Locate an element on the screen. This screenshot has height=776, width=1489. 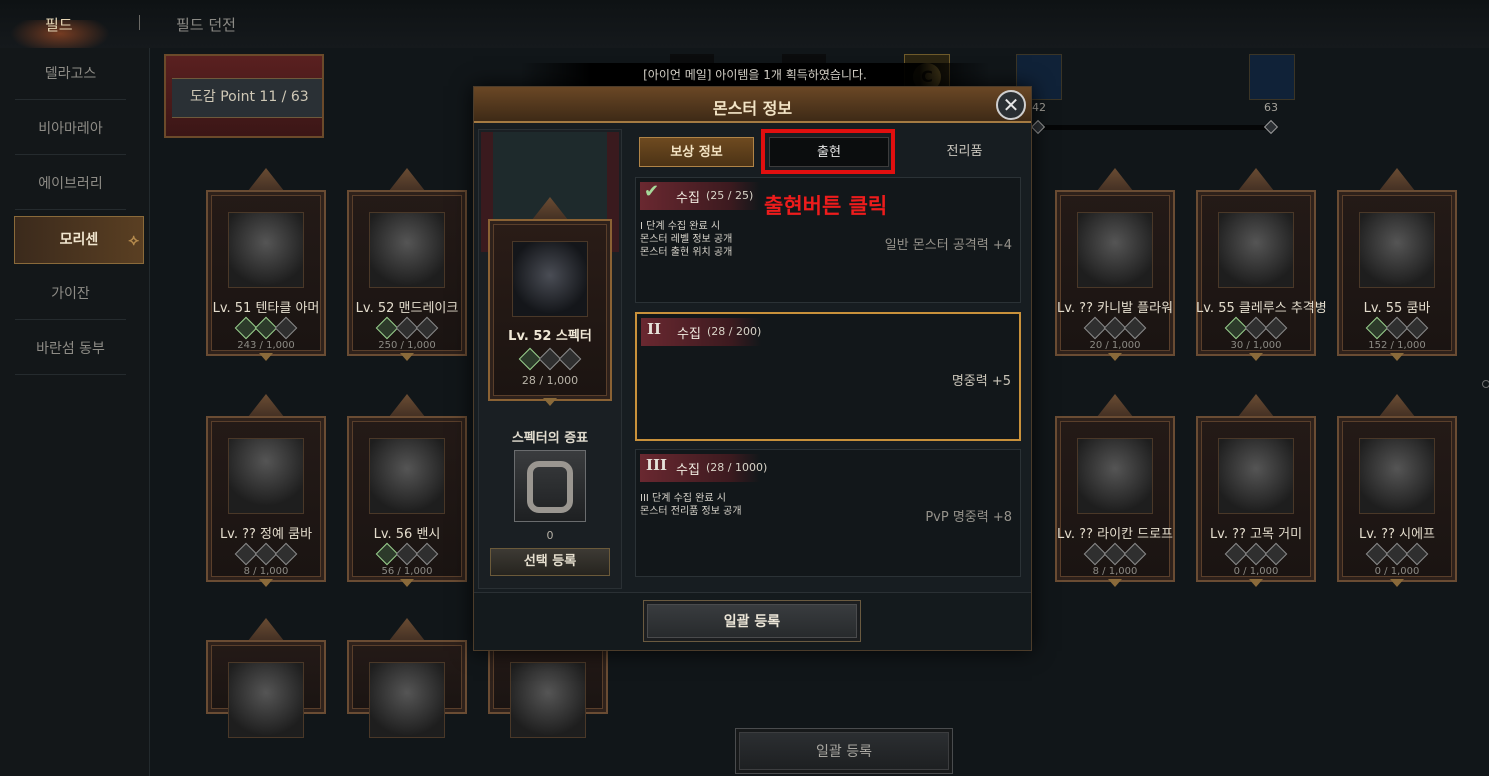
modal-bulk-register-button: 일괄 등록 is located at coordinates (752, 621).